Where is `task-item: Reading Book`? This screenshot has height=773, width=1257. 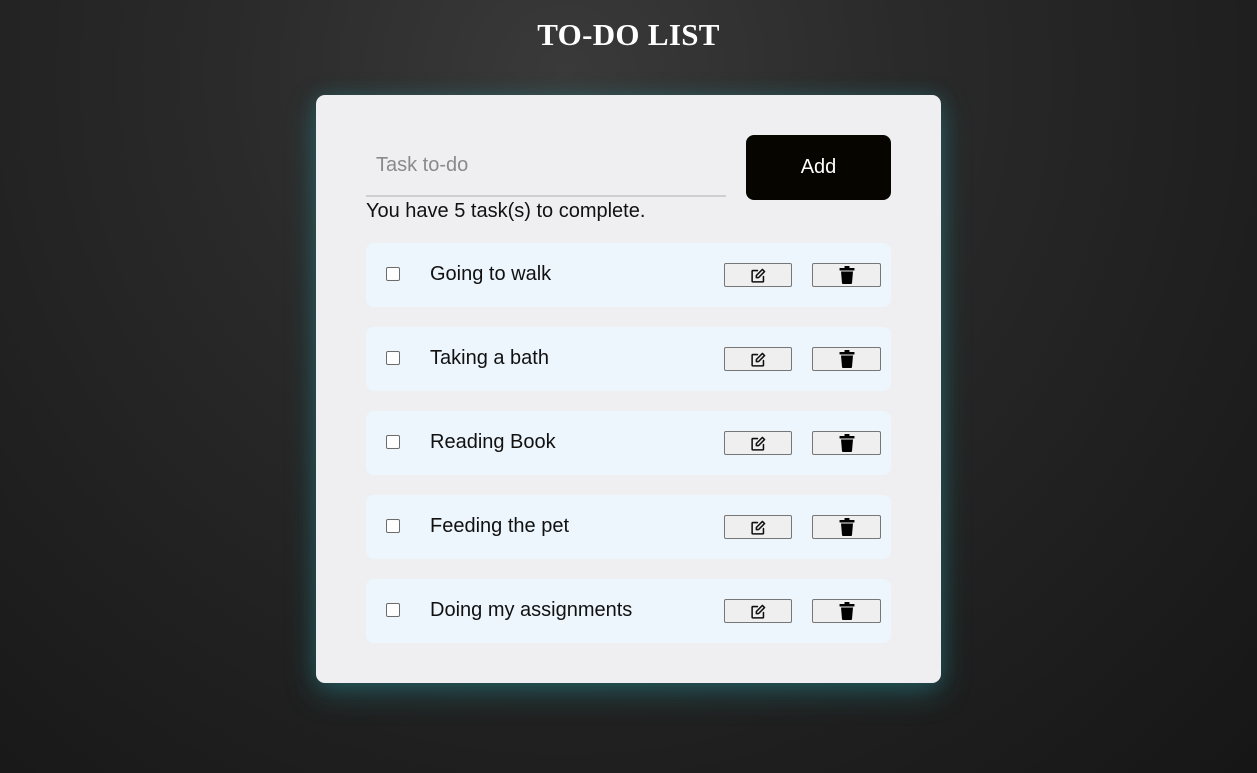 task-item: Reading Book is located at coordinates (628, 443).